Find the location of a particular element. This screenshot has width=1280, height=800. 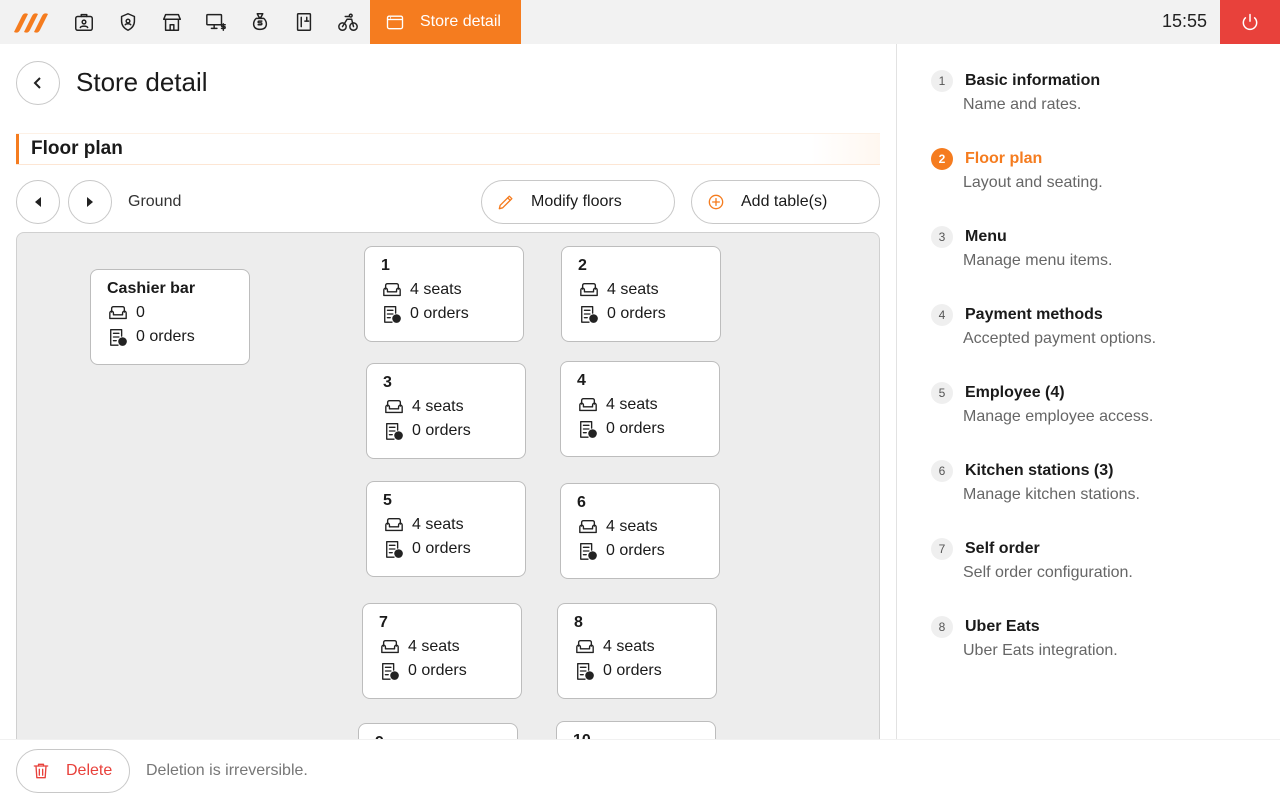

table-card-4: 4 4 seats 0 orders is located at coordinates (640, 409).